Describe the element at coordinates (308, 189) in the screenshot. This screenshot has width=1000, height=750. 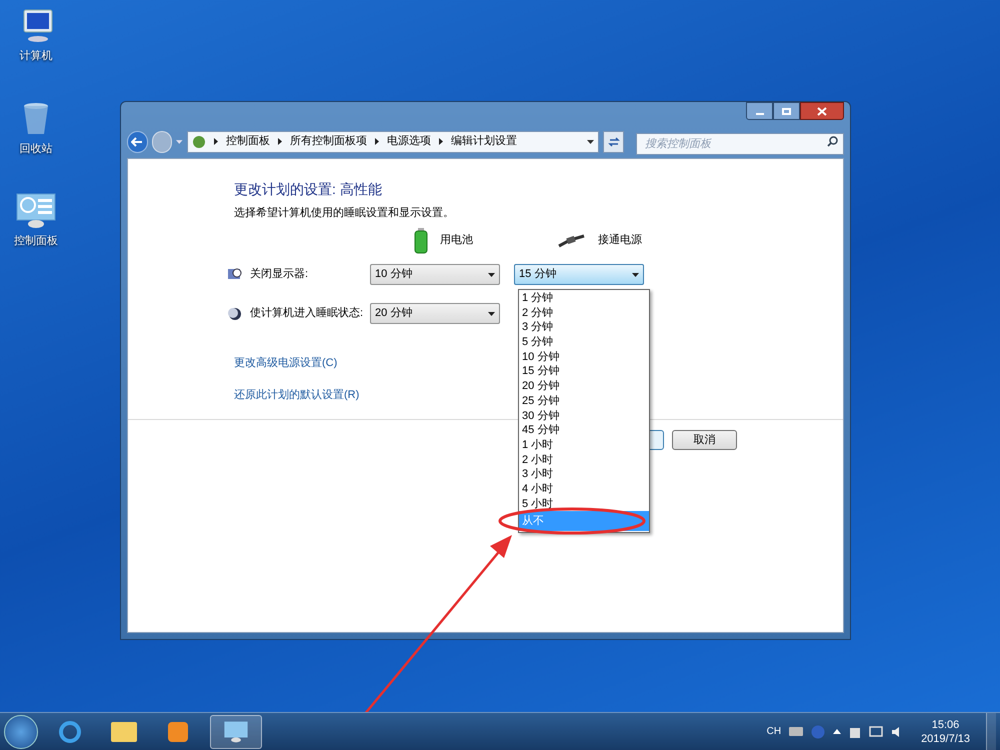
I see `page-title: 更改计划的设置: 高性能` at that location.